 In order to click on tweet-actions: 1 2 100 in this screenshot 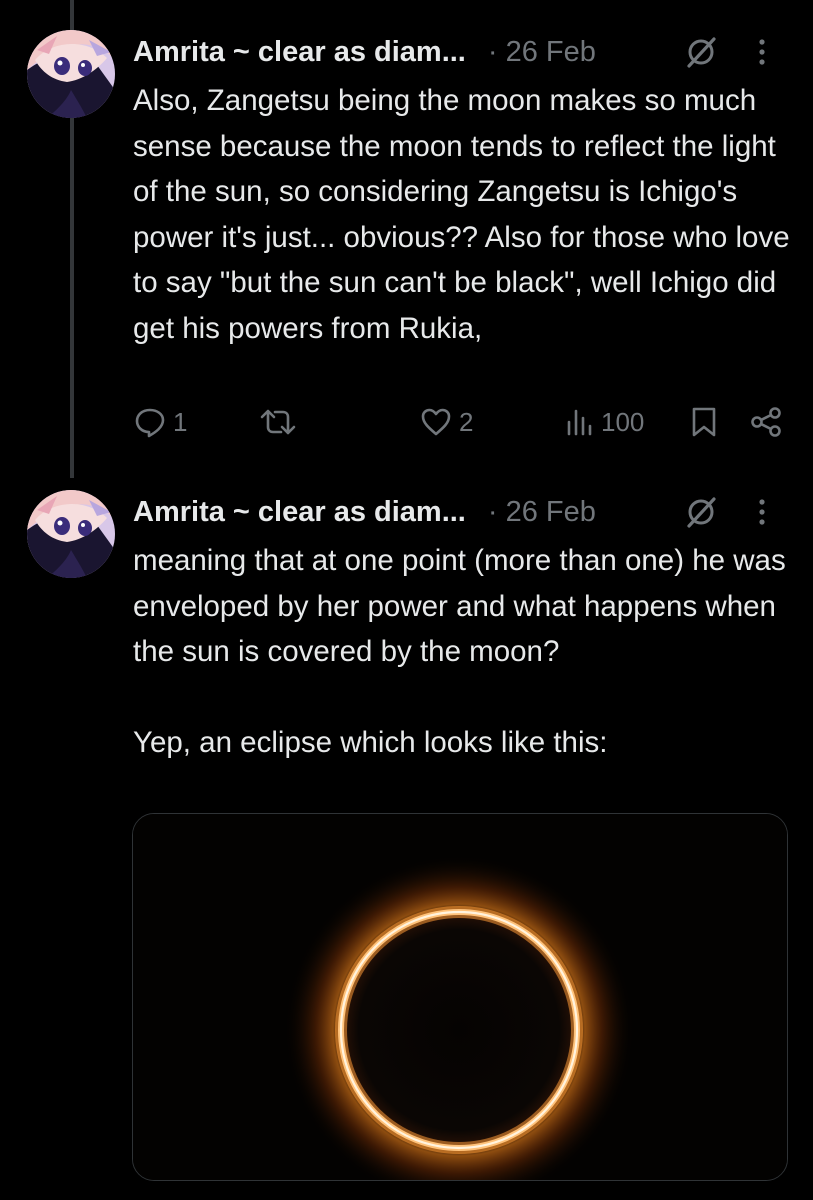, I will do `click(463, 422)`.